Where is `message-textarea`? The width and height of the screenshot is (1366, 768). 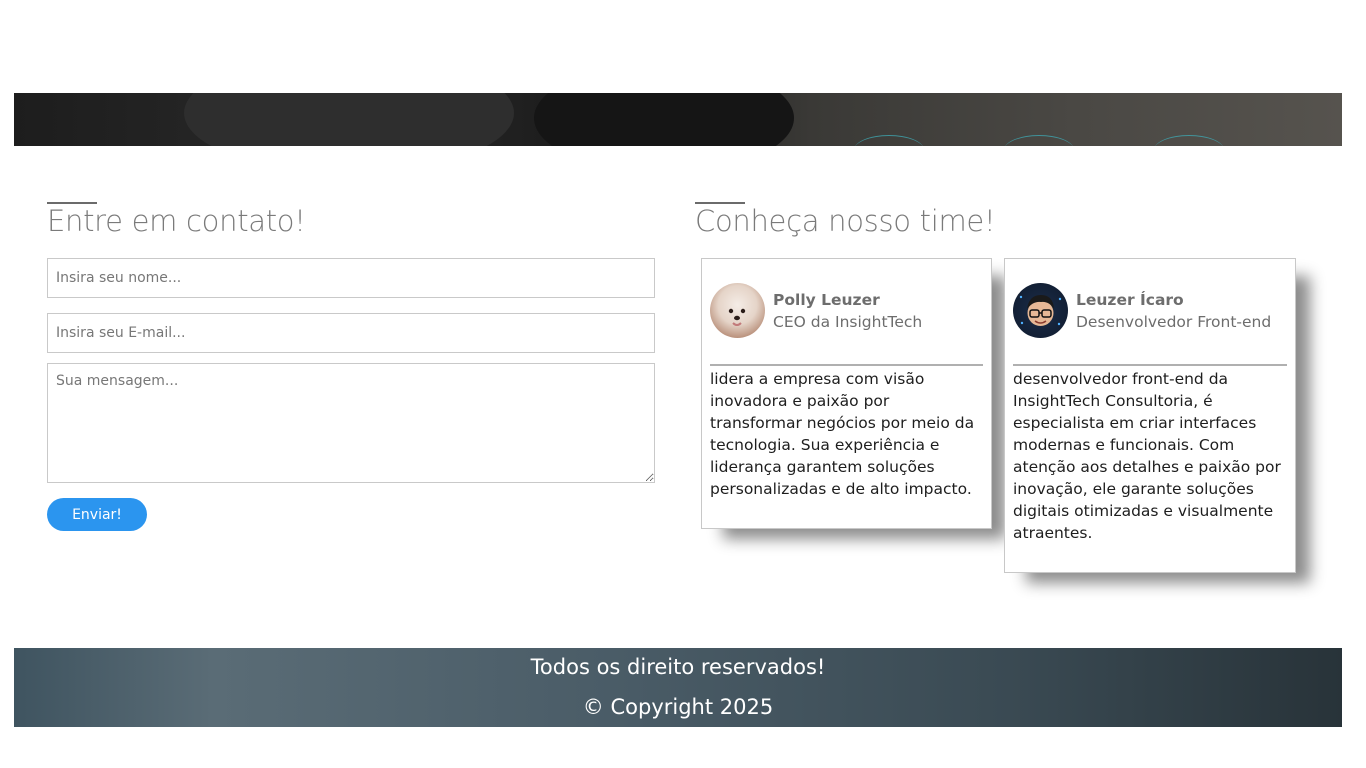
message-textarea is located at coordinates (351, 423).